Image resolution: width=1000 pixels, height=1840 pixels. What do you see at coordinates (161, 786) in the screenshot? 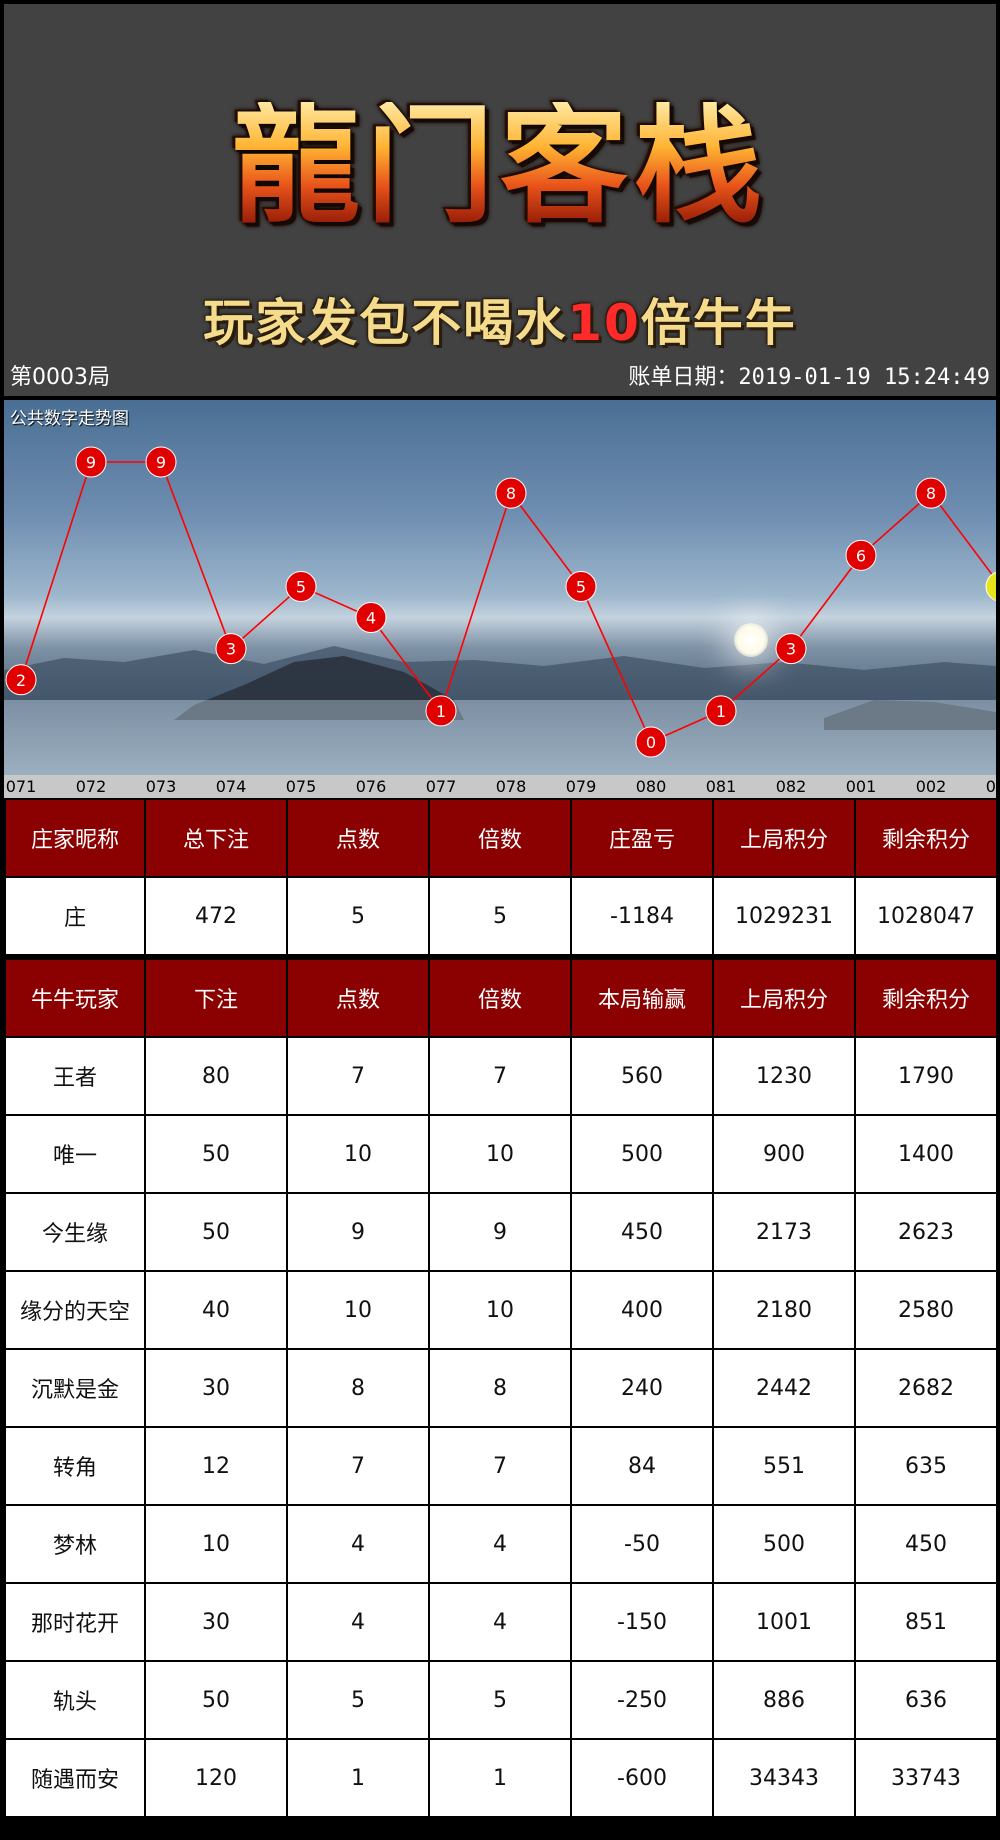
I see `x-tick-label: 073` at bounding box center [161, 786].